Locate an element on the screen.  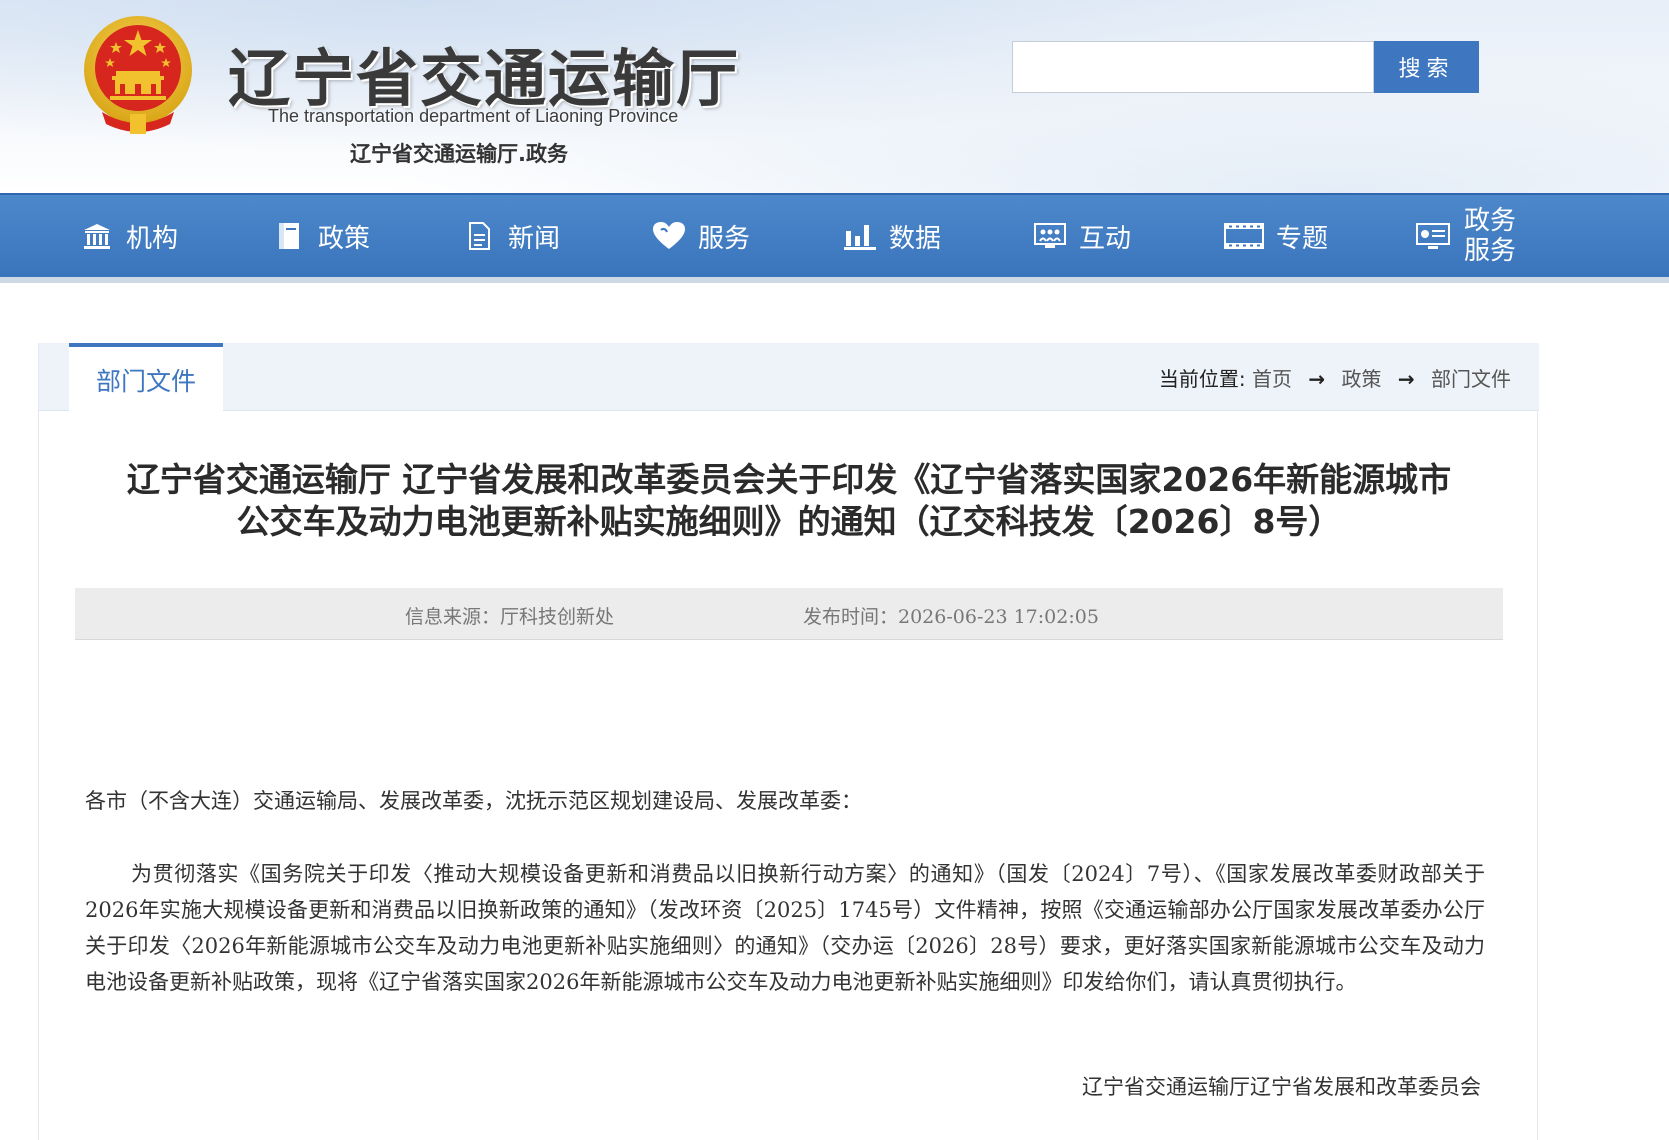
document-icon is located at coordinates (289, 236).